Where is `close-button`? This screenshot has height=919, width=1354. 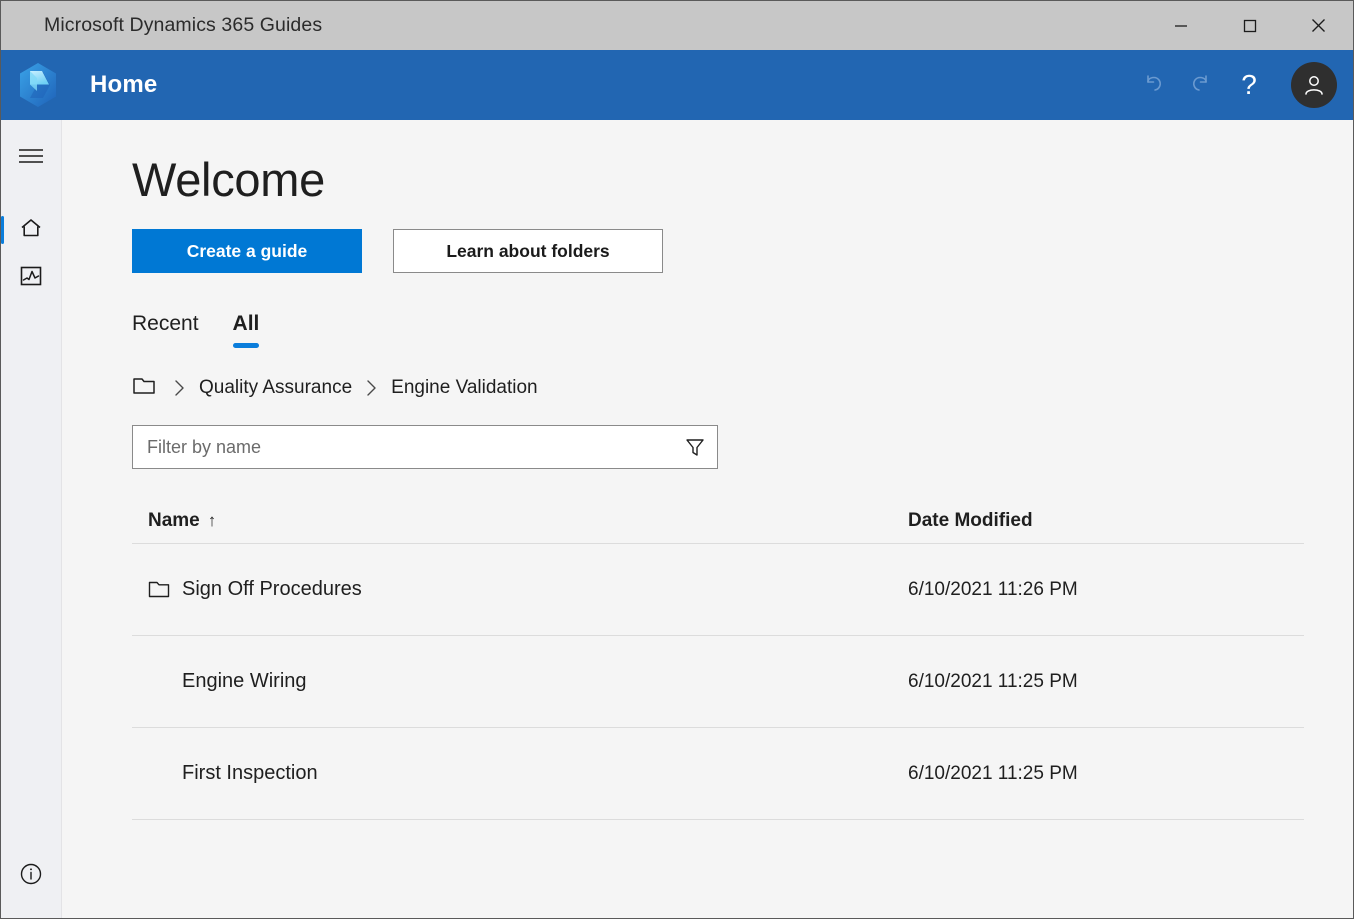
close-button is located at coordinates (1318, 25).